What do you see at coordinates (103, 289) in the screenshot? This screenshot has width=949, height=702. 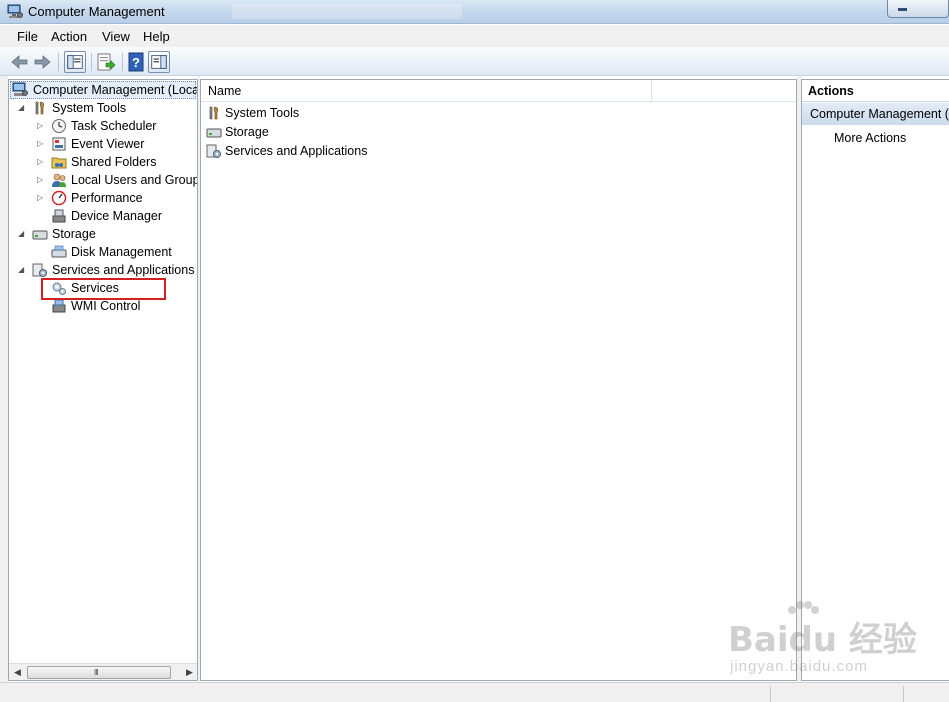 I see `annotation-highlight-box` at bounding box center [103, 289].